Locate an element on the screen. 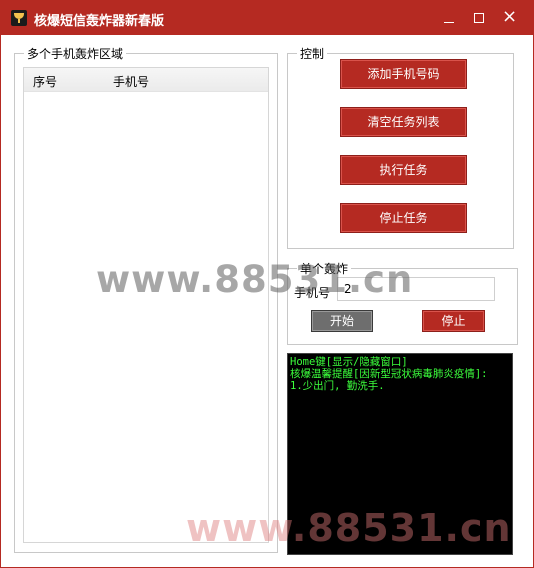 This screenshot has height=568, width=534. trophy-icon is located at coordinates (19, 18).